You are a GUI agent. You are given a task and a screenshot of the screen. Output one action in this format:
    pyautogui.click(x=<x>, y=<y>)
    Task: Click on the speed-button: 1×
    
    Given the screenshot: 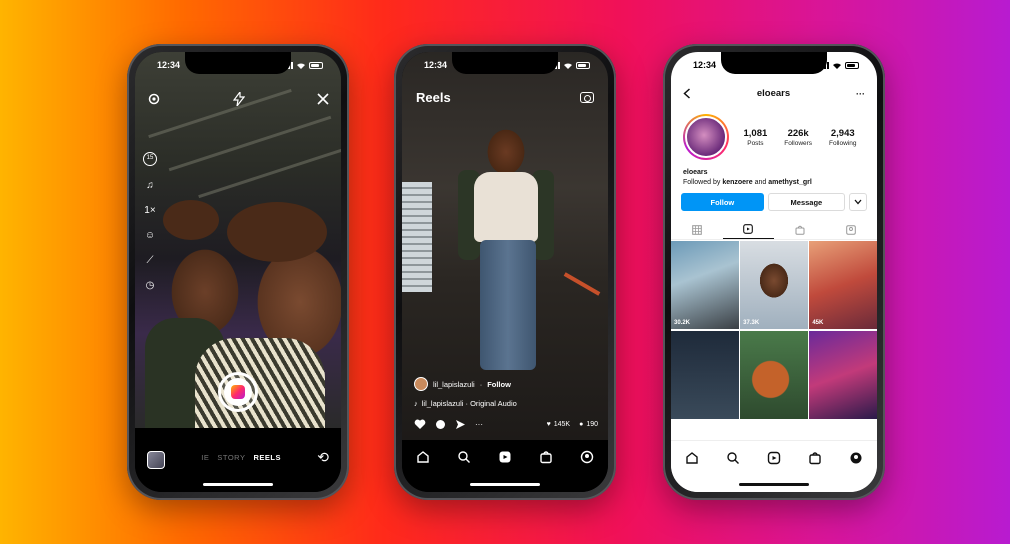 What is the action you would take?
    pyautogui.click(x=150, y=210)
    